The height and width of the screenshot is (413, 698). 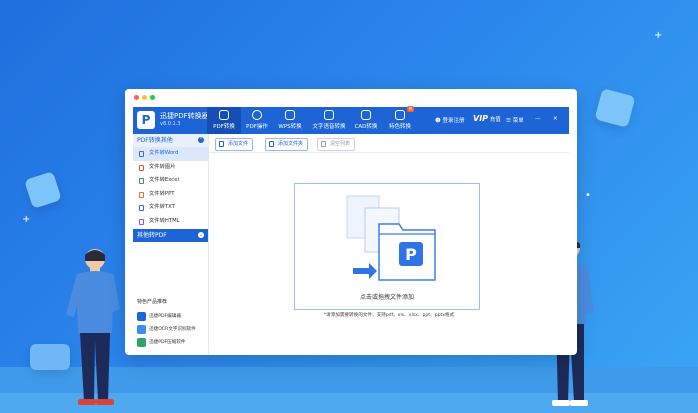 I want to click on add-file-button: 添加文件, so click(x=234, y=144).